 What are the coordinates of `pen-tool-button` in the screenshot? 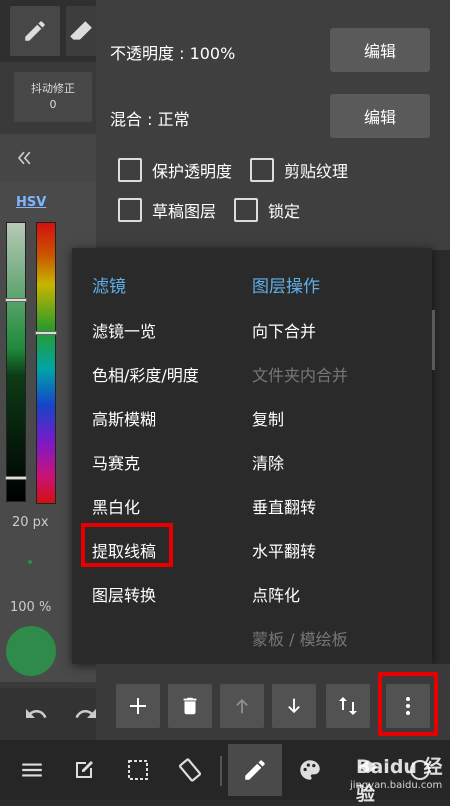 It's located at (255, 770).